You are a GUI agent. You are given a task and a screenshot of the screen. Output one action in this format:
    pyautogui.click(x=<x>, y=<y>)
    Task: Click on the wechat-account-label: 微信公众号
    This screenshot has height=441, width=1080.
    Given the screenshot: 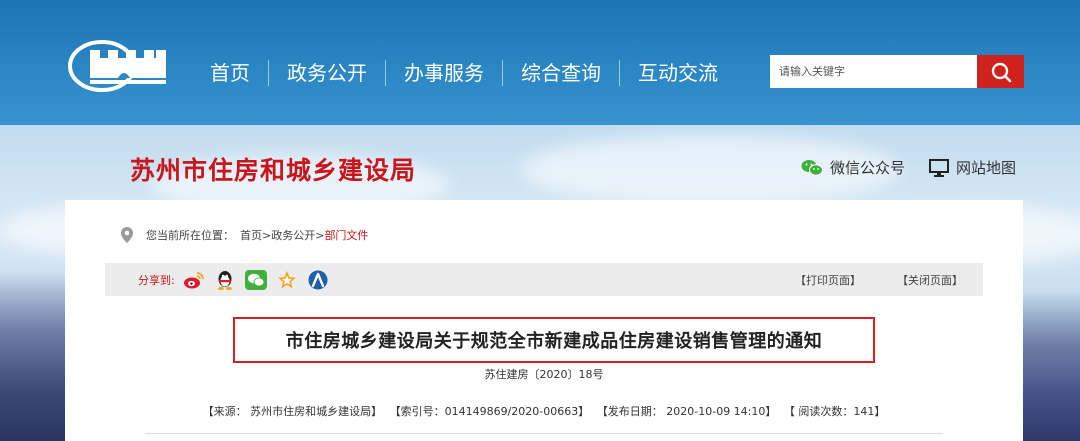 What is the action you would take?
    pyautogui.click(x=867, y=168)
    